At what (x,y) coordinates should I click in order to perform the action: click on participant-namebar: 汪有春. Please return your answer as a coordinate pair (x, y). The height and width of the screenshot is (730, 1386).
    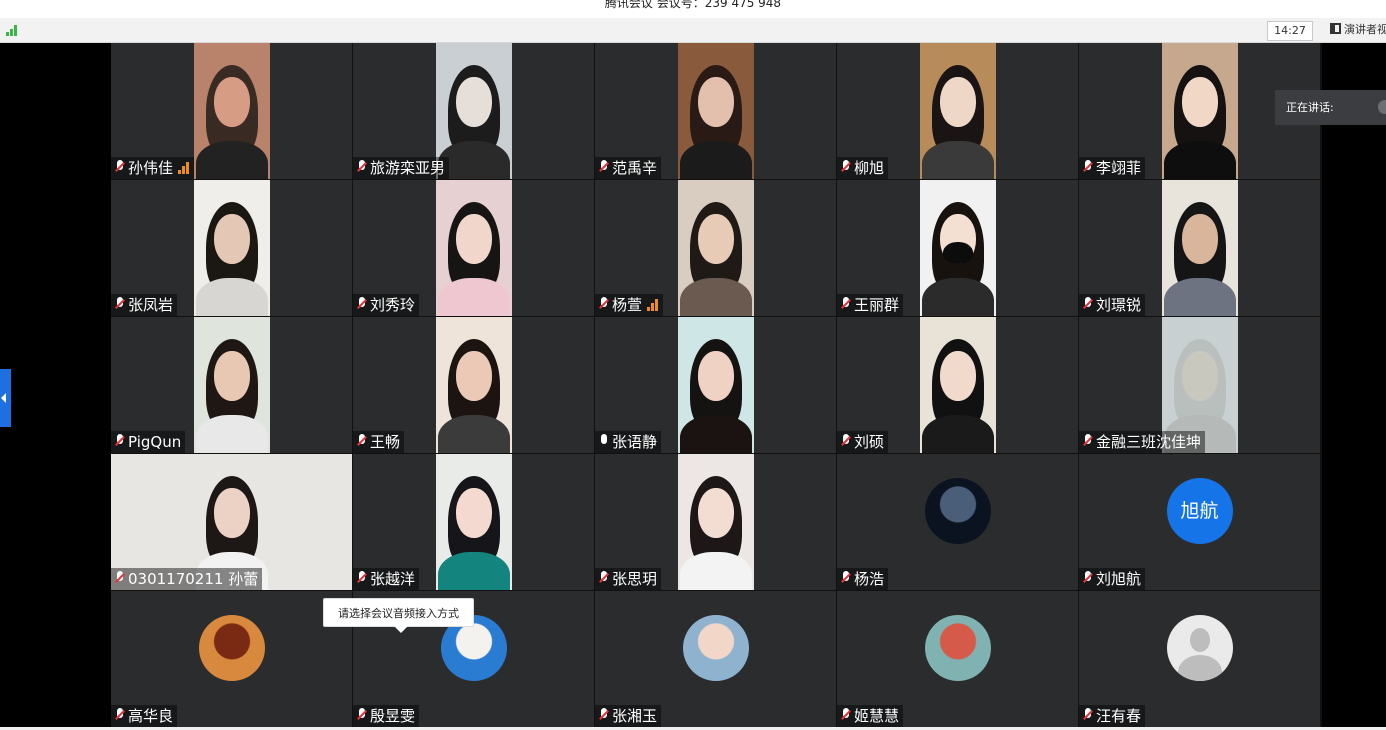
    Looking at the image, I should click on (1112, 716).